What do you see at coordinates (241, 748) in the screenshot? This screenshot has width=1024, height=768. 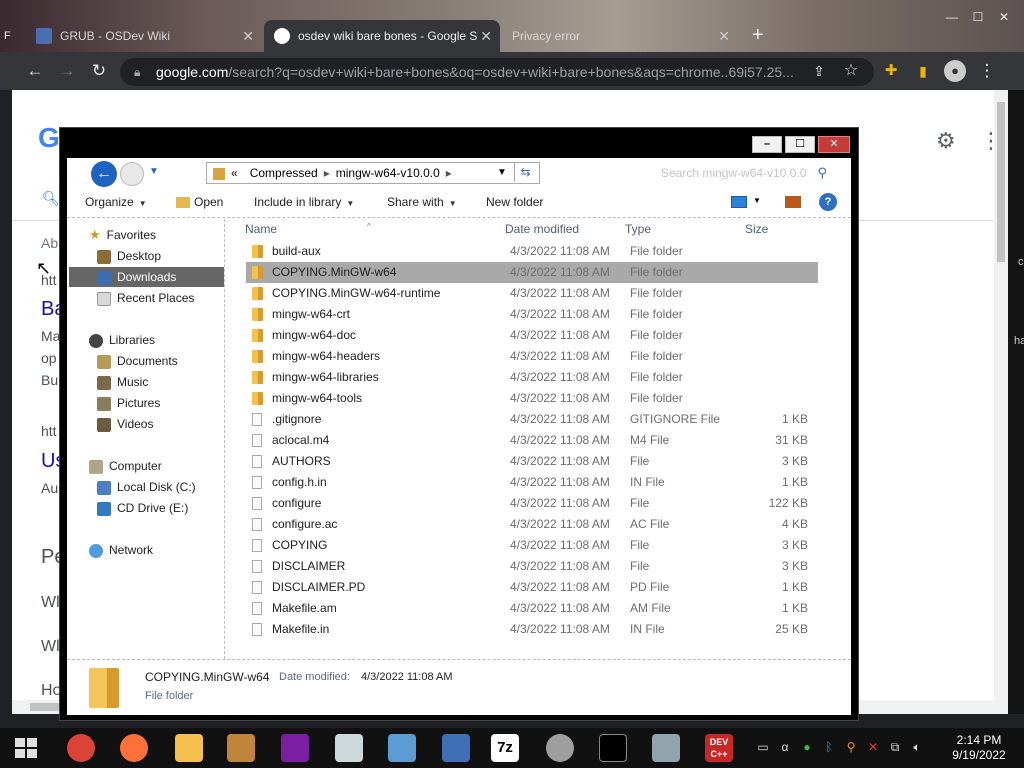 I see `paint-icon` at bounding box center [241, 748].